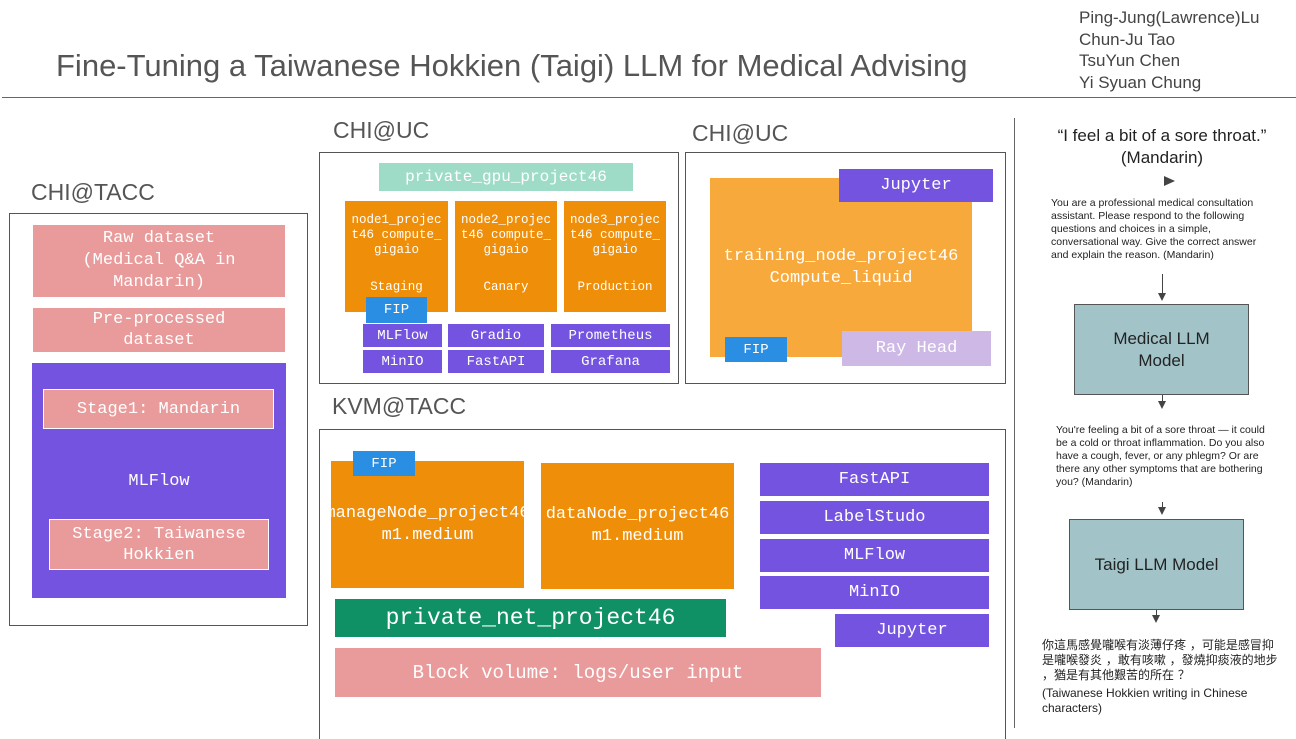 This screenshot has width=1296, height=739. Describe the element at coordinates (396, 287) in the screenshot. I see `node1-role: Staging` at that location.